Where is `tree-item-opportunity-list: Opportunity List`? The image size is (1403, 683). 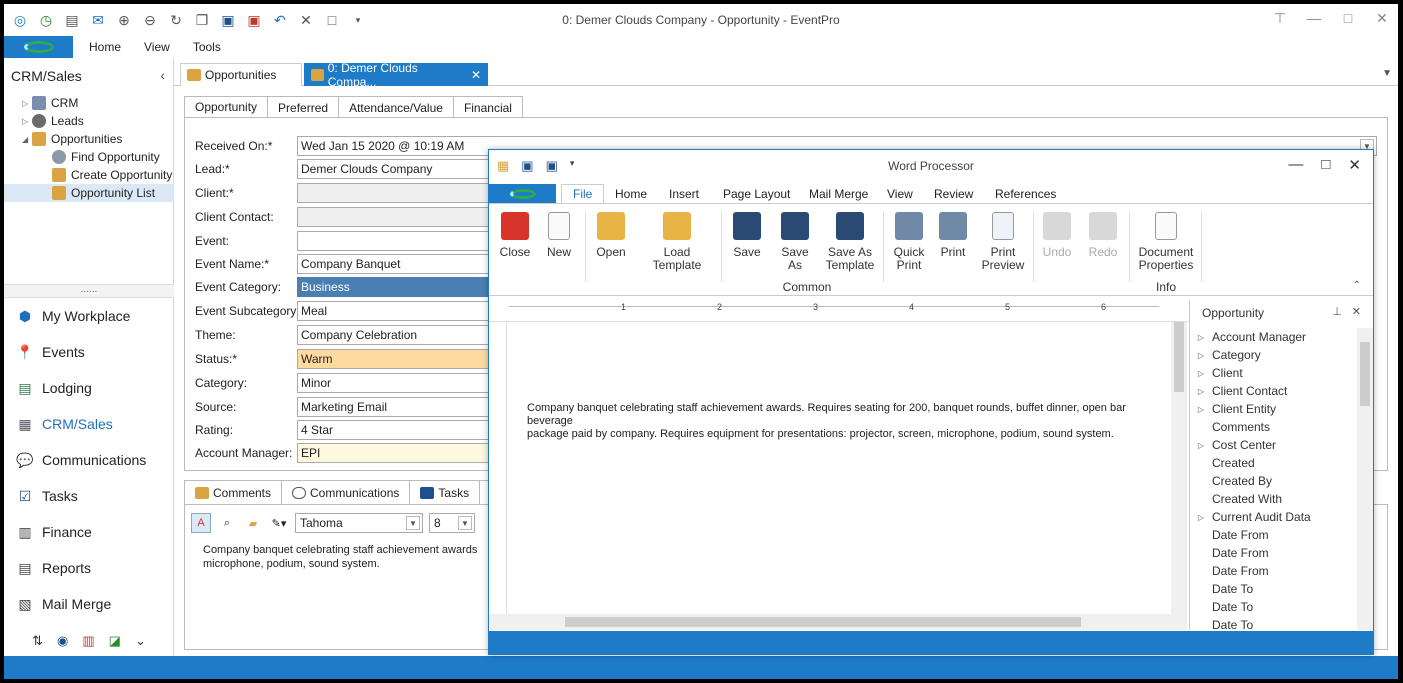 tree-item-opportunity-list: Opportunity List is located at coordinates (89, 193).